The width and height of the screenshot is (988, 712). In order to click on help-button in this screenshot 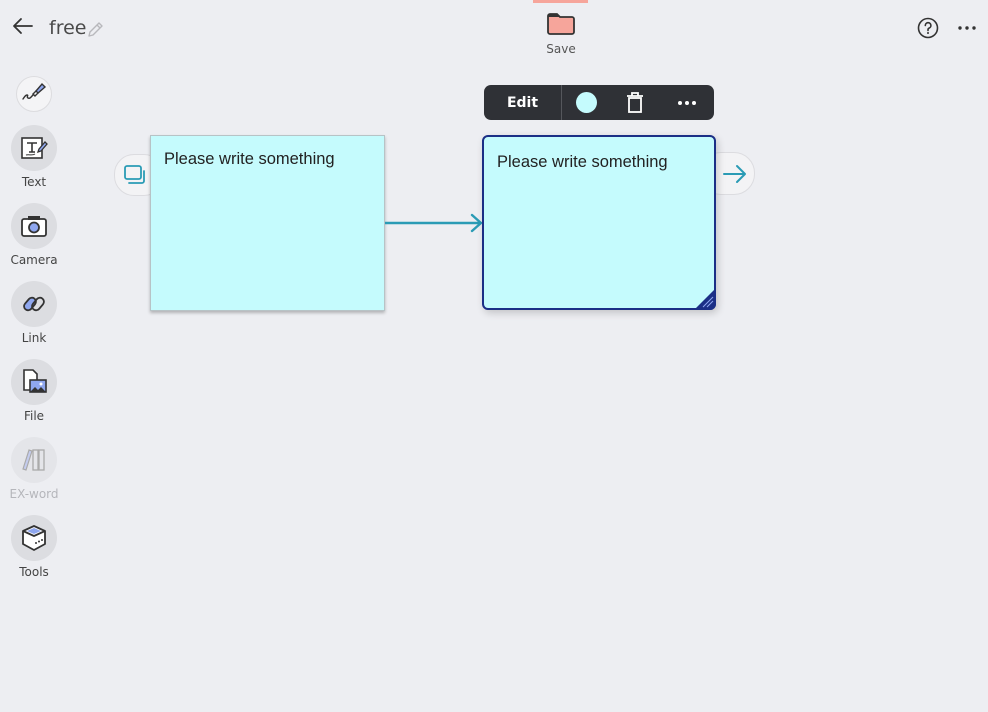, I will do `click(928, 28)`.